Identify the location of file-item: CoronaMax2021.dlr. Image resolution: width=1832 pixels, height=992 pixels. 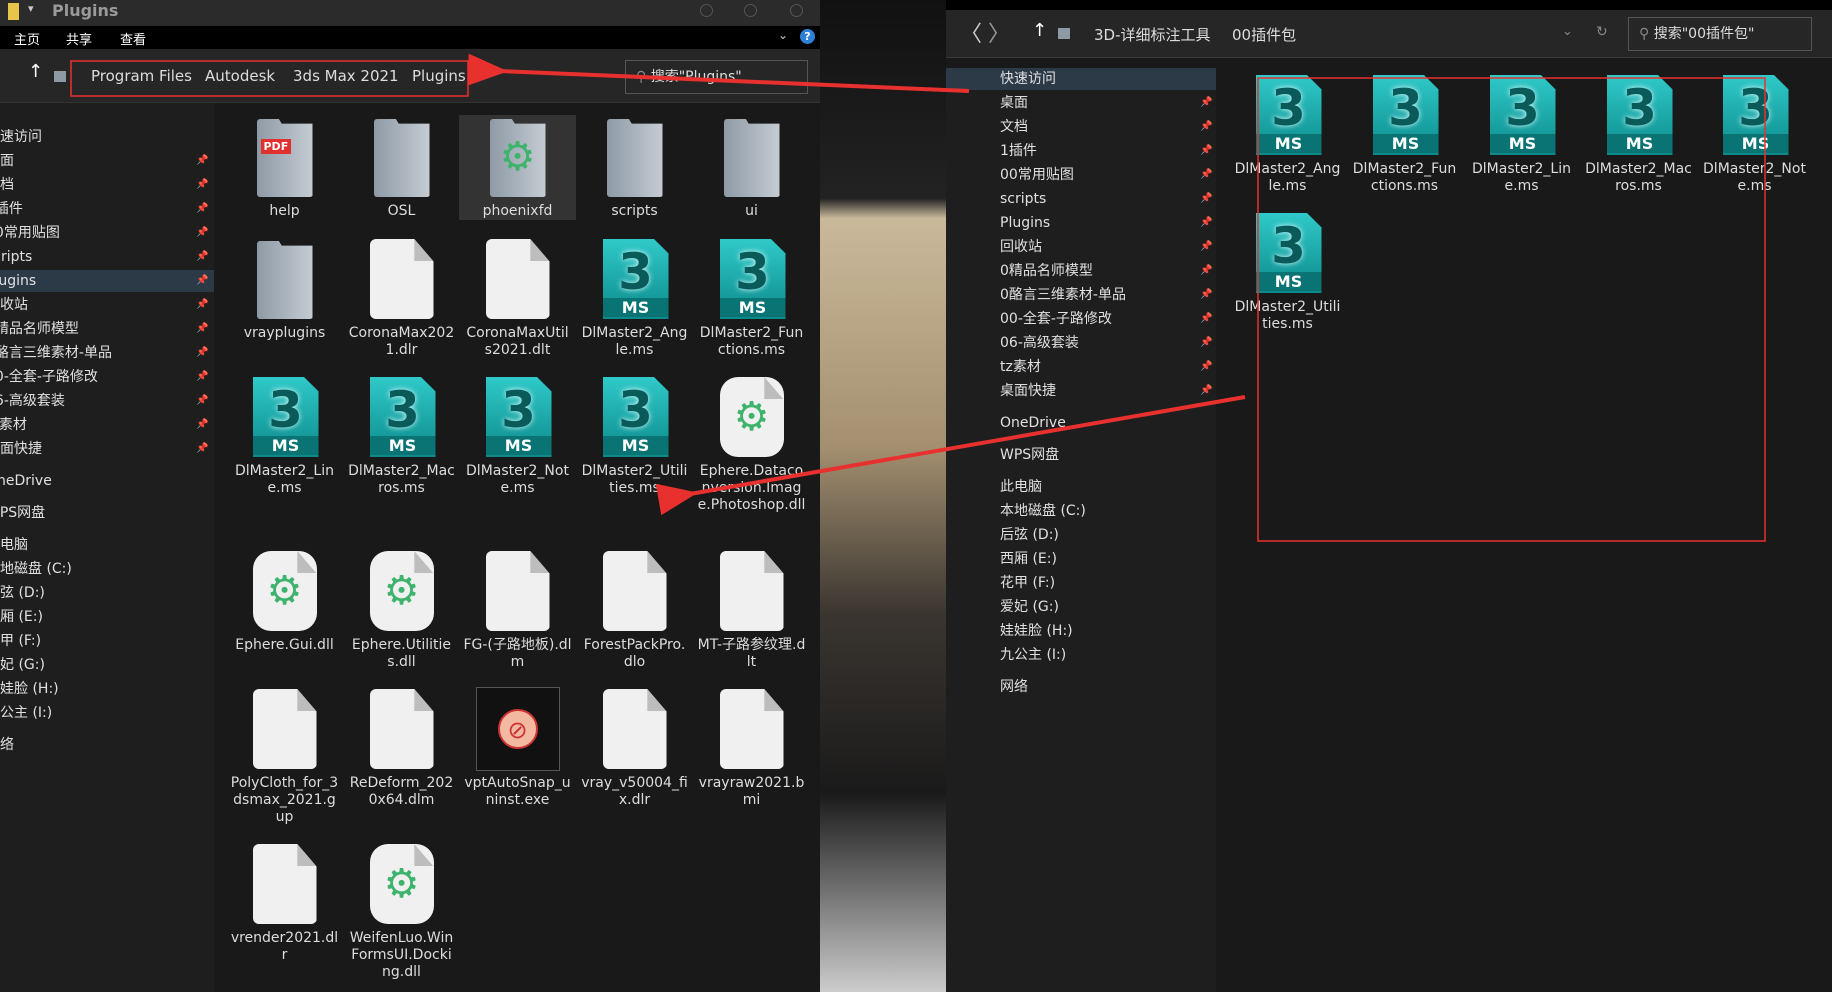
(401, 298).